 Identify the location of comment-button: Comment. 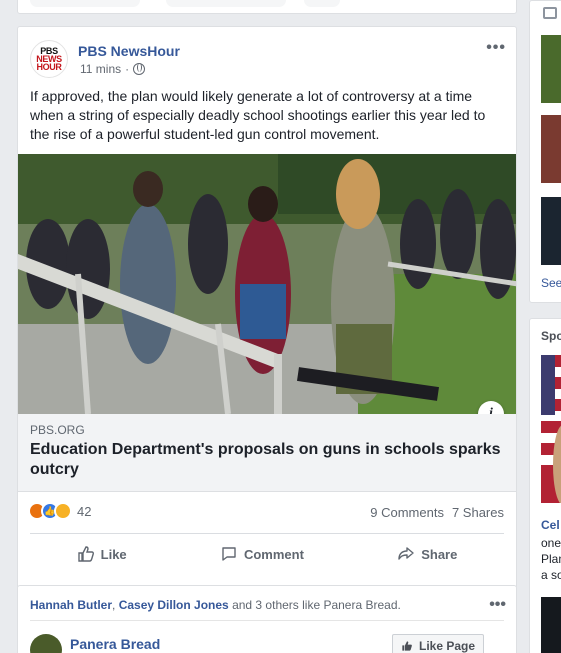
(262, 554).